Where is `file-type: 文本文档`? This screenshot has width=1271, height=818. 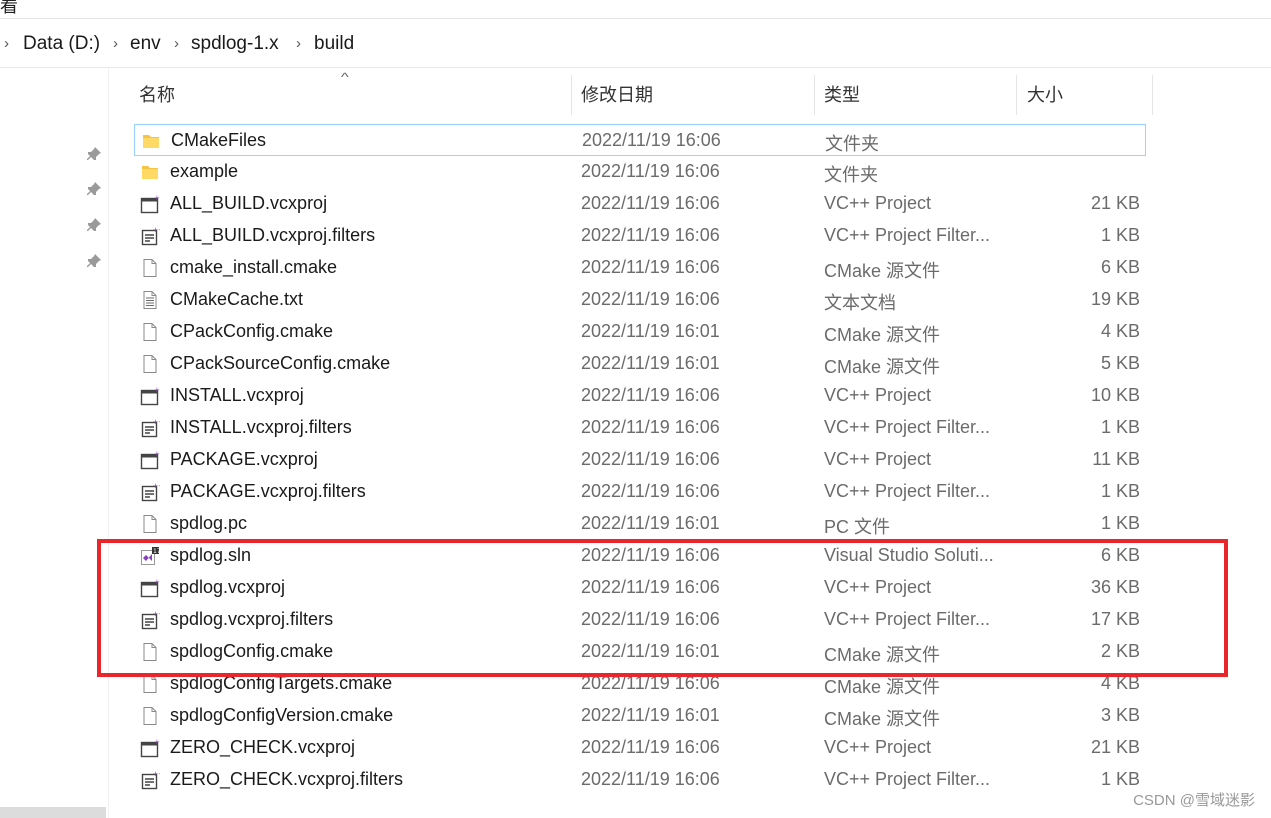 file-type: 文本文档 is located at coordinates (860, 303).